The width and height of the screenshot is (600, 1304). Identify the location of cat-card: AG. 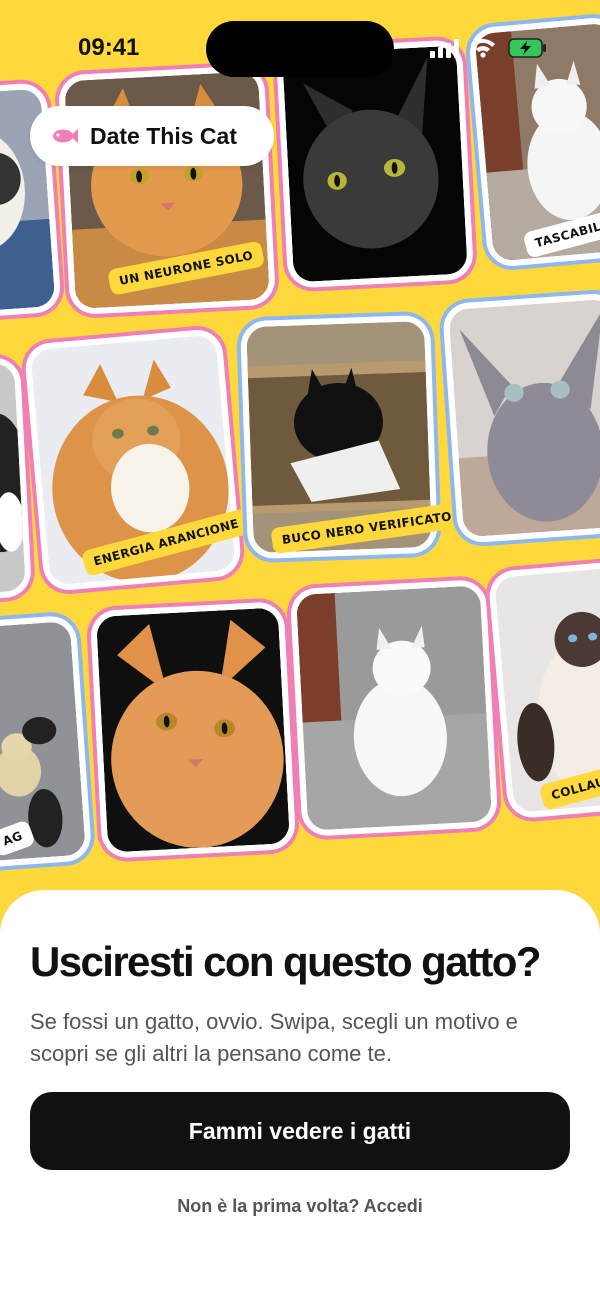
(46, 743).